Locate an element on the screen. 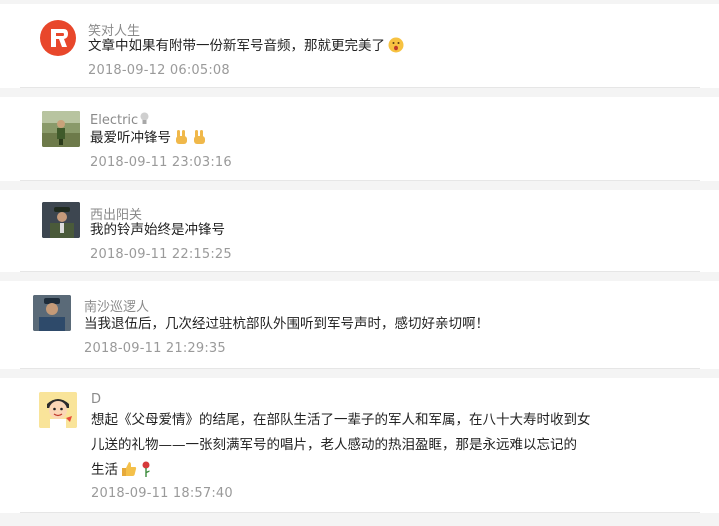 The image size is (719, 526). comment-text-line: 儿送的礼物——一张刻满军号的唱片，老人感动的热泪盈眶，那是永远难以忘记的 is located at coordinates (334, 445).